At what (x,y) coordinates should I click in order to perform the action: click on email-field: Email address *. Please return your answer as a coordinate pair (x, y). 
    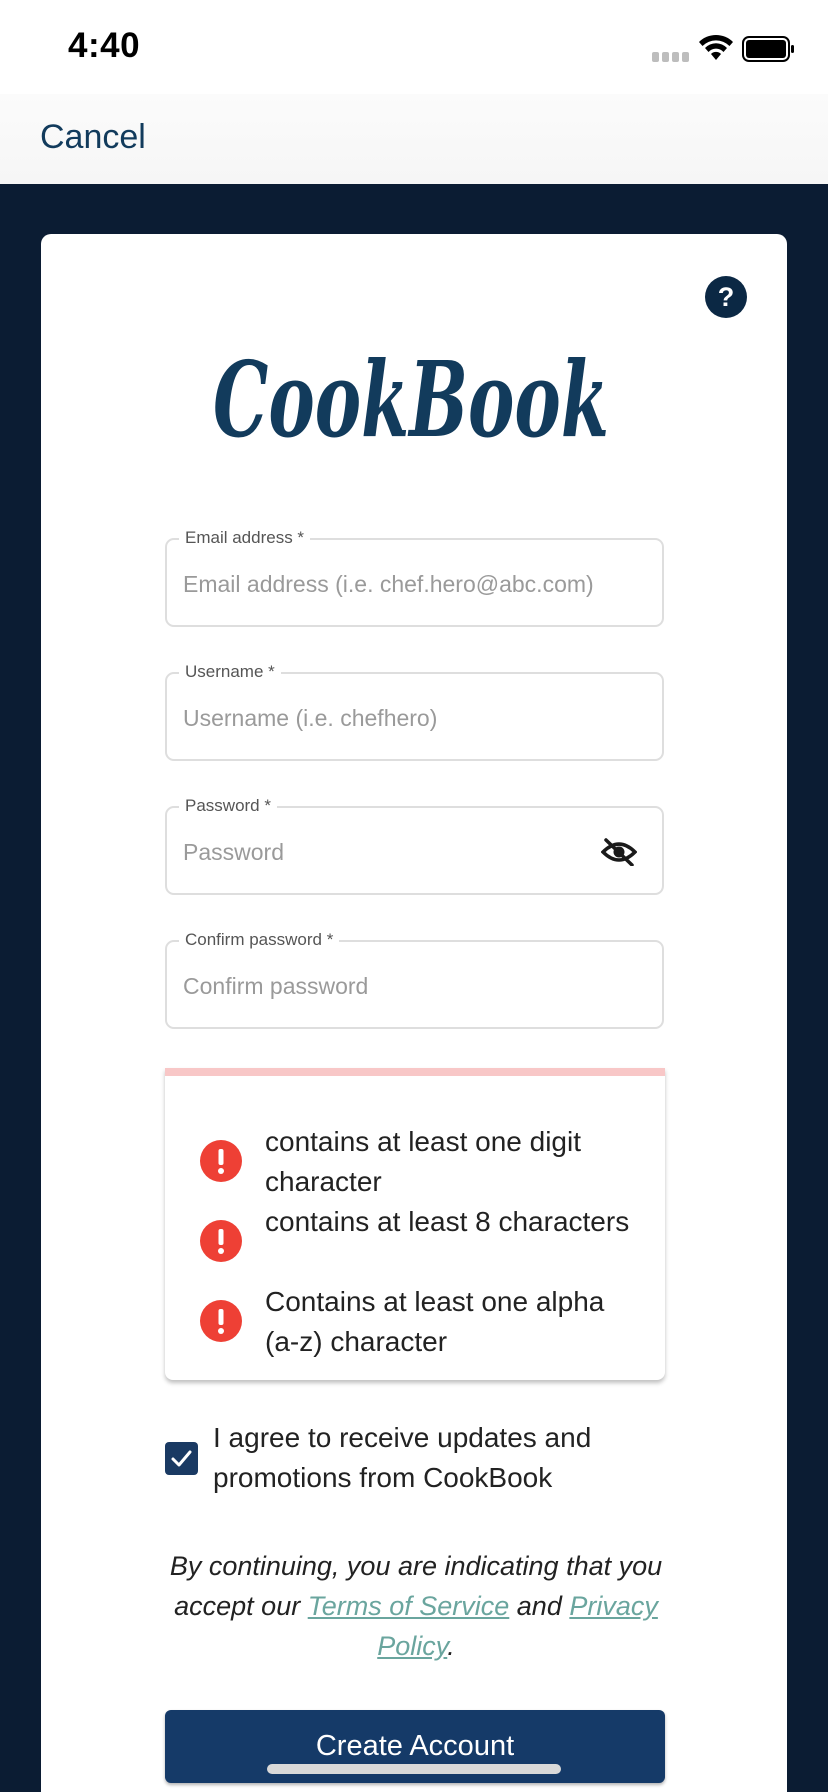
    Looking at the image, I should click on (414, 576).